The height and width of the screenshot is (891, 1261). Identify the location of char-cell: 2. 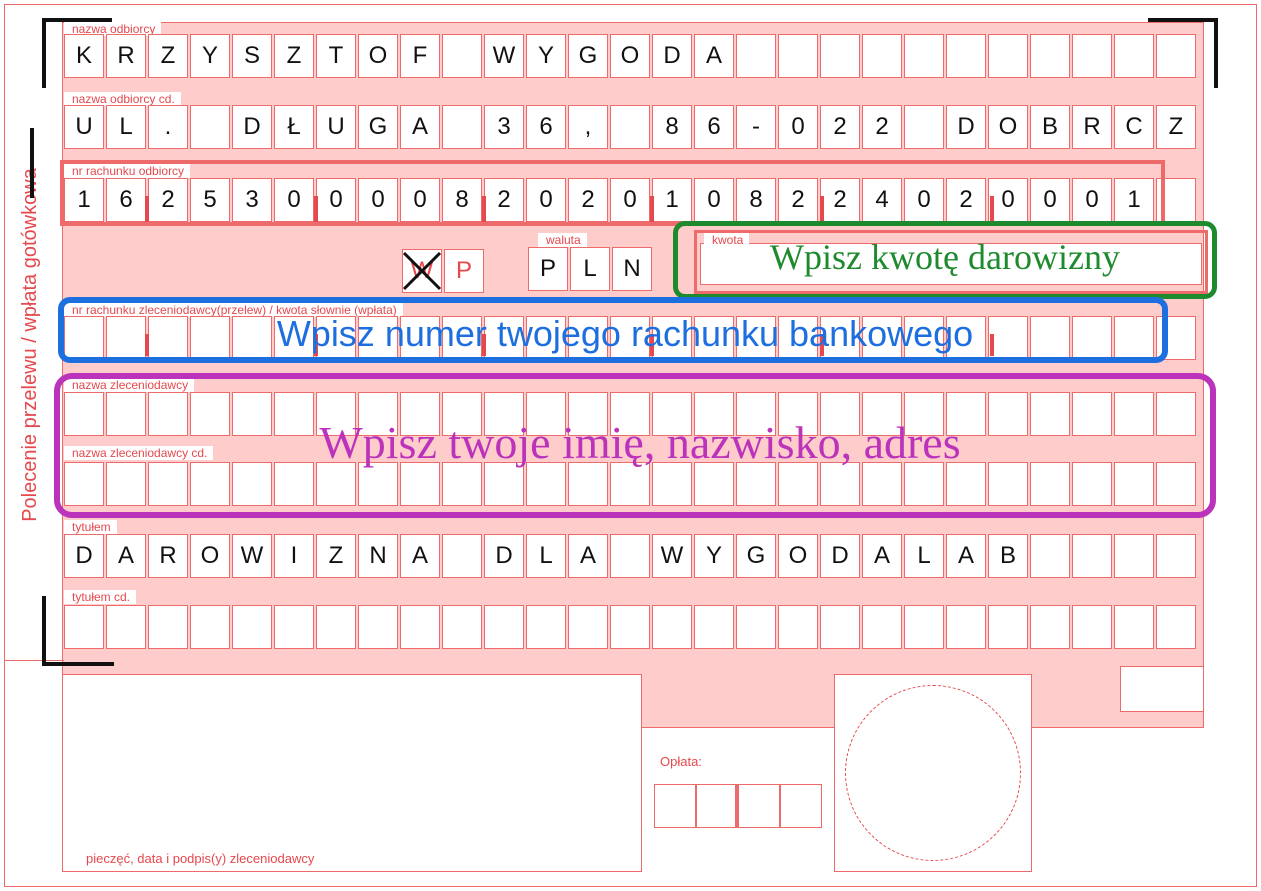
(840, 127).